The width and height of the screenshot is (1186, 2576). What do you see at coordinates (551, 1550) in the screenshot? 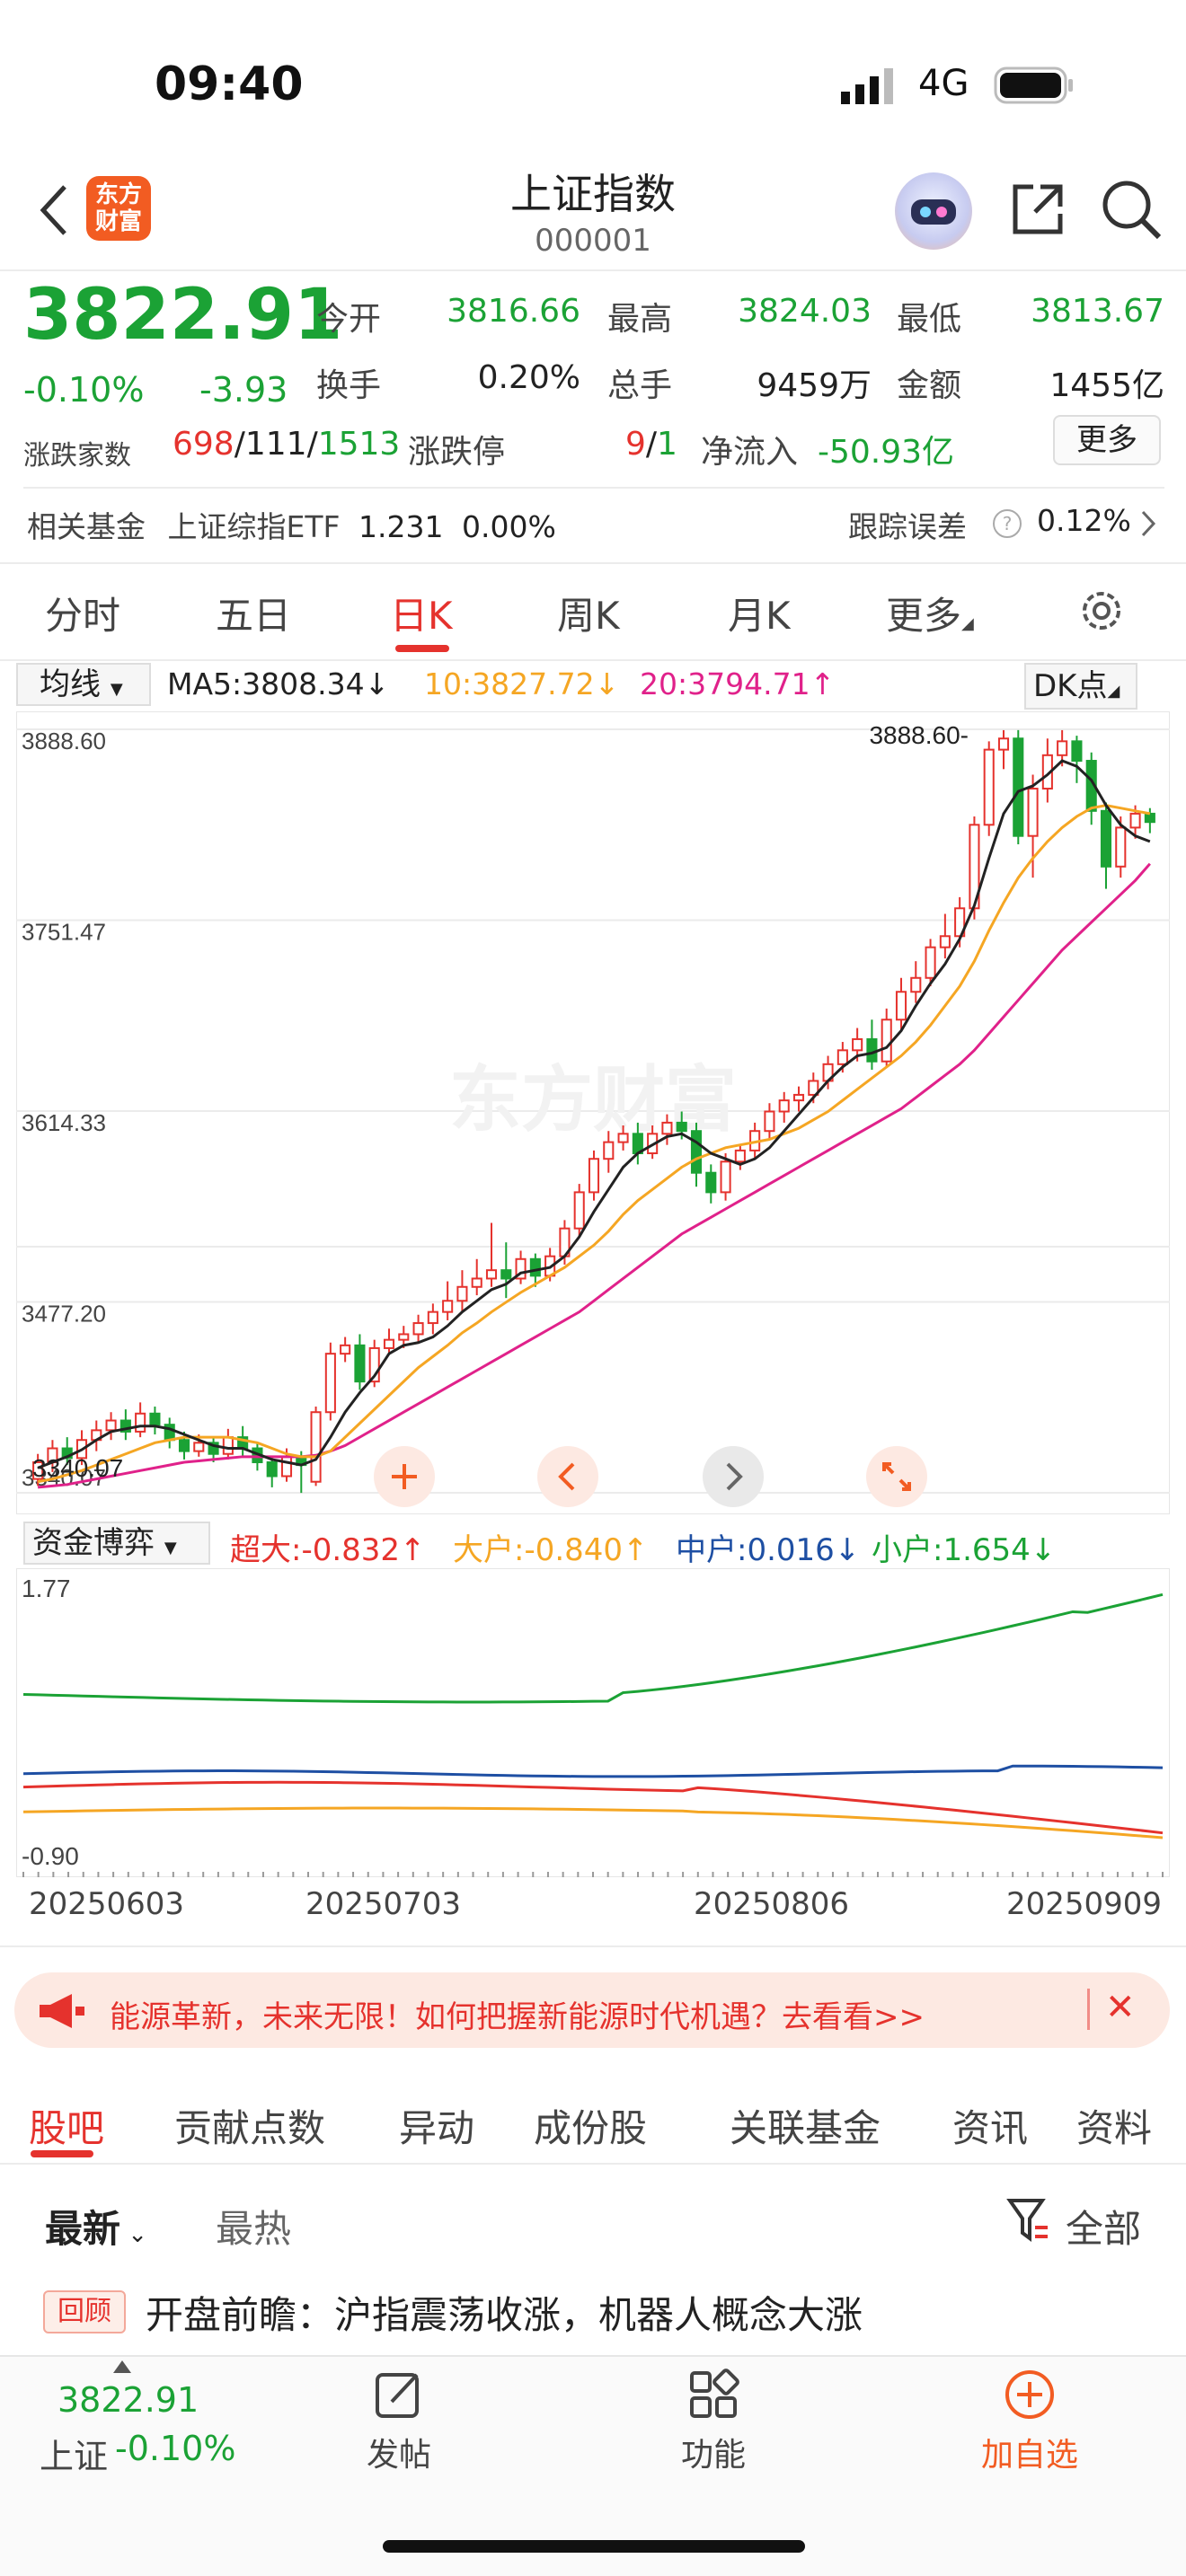
I see `legend-large: 大户:-0.840↑` at bounding box center [551, 1550].